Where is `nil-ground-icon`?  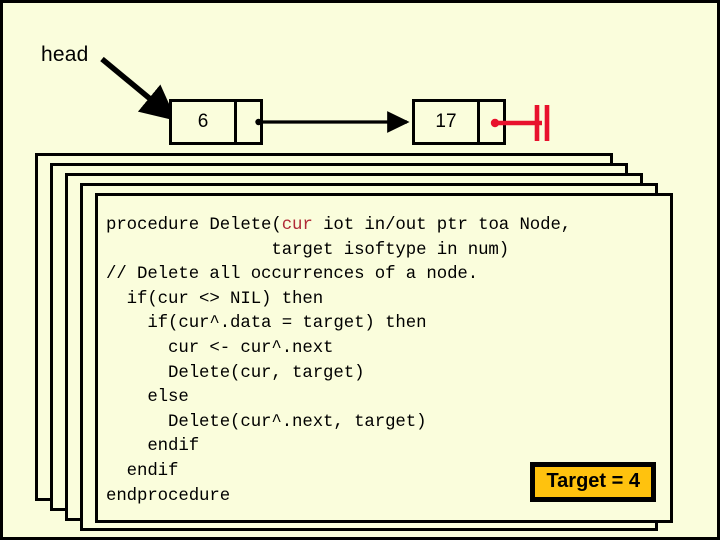
nil-ground-icon is located at coordinates (520, 123).